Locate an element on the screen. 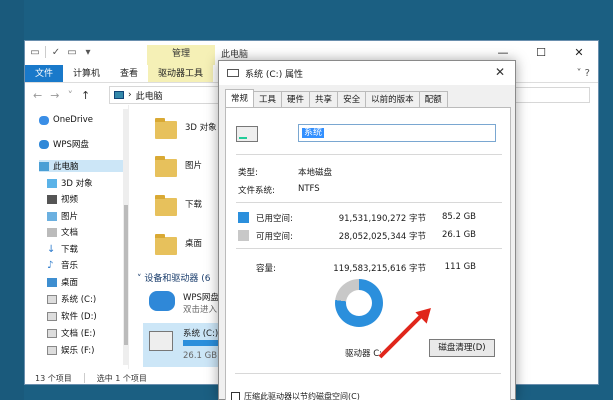 Image resolution: width=613 pixels, height=400 pixels. dialog-title-bar: 系统 (C:) 属性 ✕ is located at coordinates (367, 73).